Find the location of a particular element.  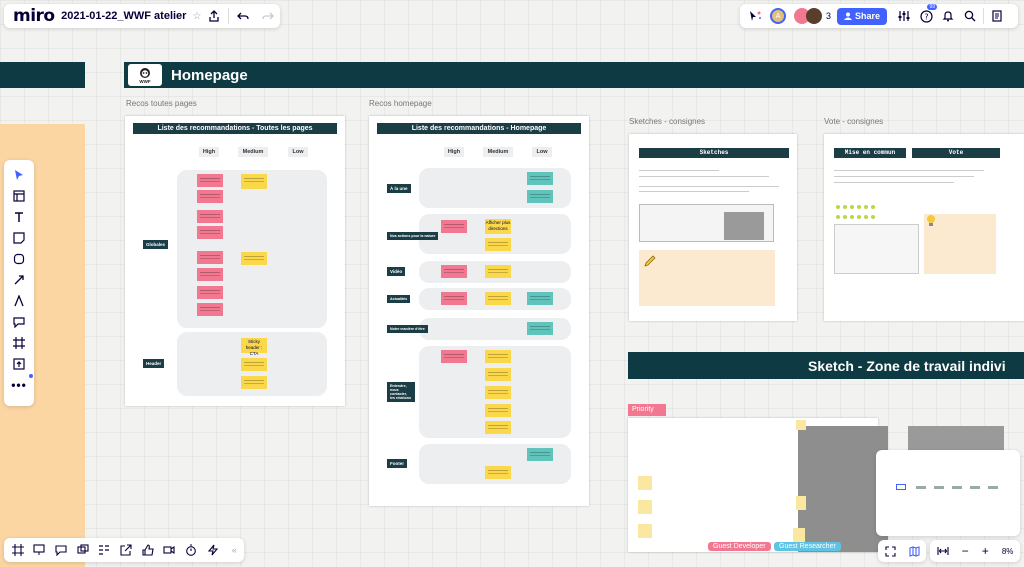

zoom-in-button: + is located at coordinates (985, 551).